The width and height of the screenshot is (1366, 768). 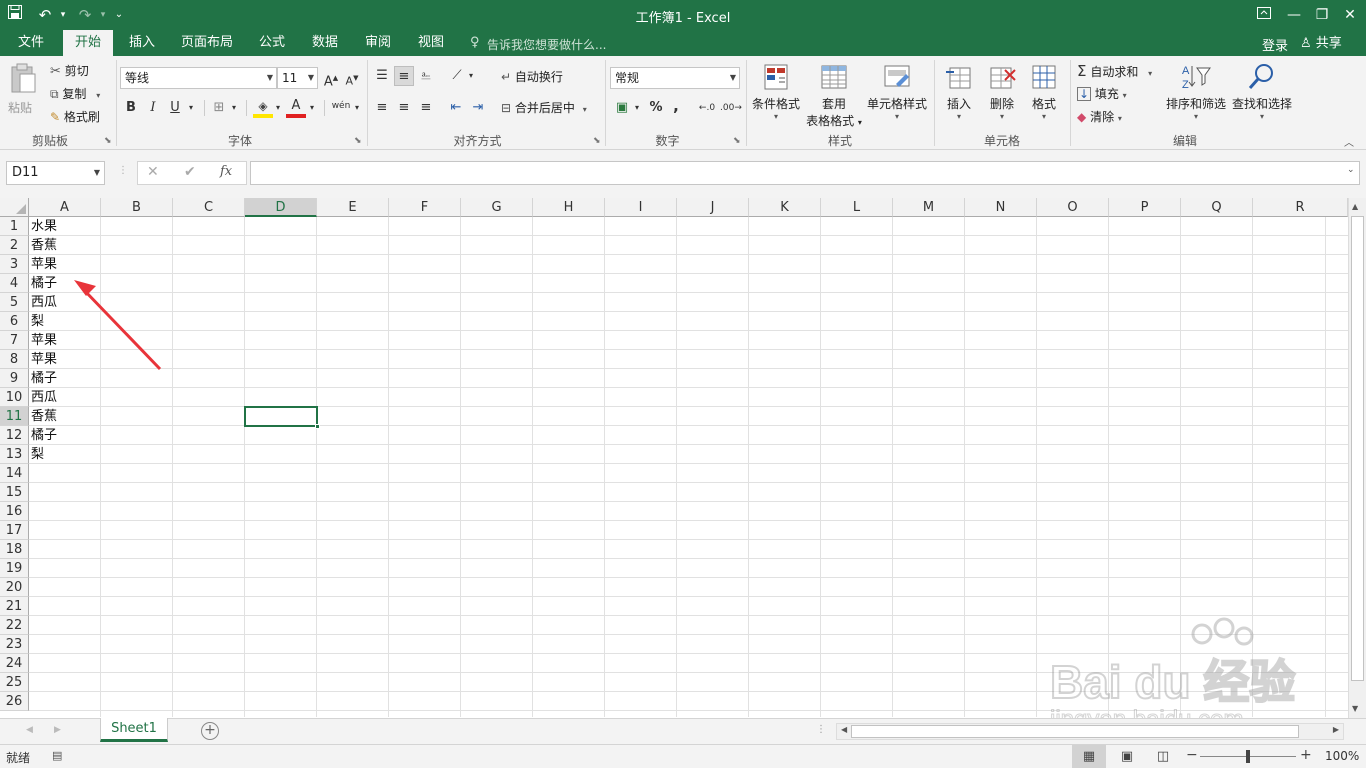 What do you see at coordinates (14, 454) in the screenshot?
I see `row-header-13: 13` at bounding box center [14, 454].